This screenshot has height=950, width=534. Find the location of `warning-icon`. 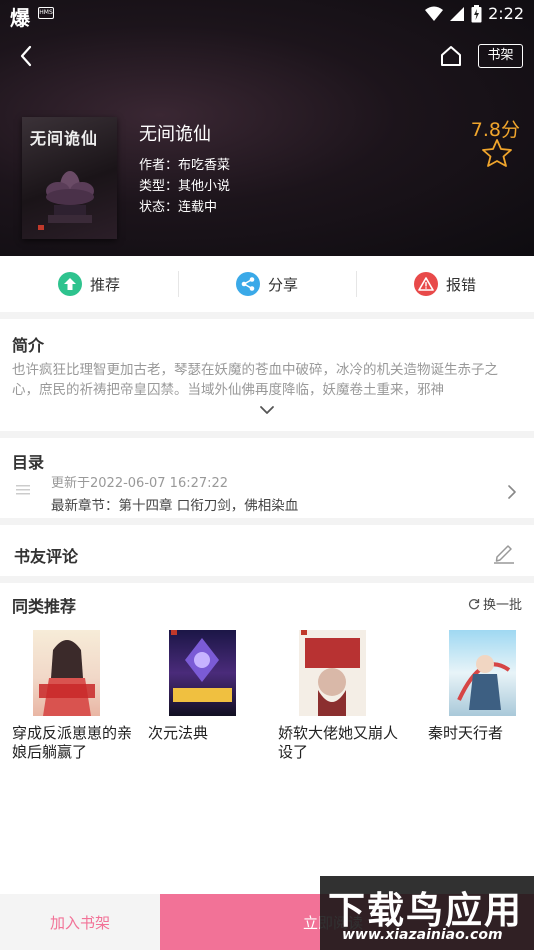

warning-icon is located at coordinates (425, 284).